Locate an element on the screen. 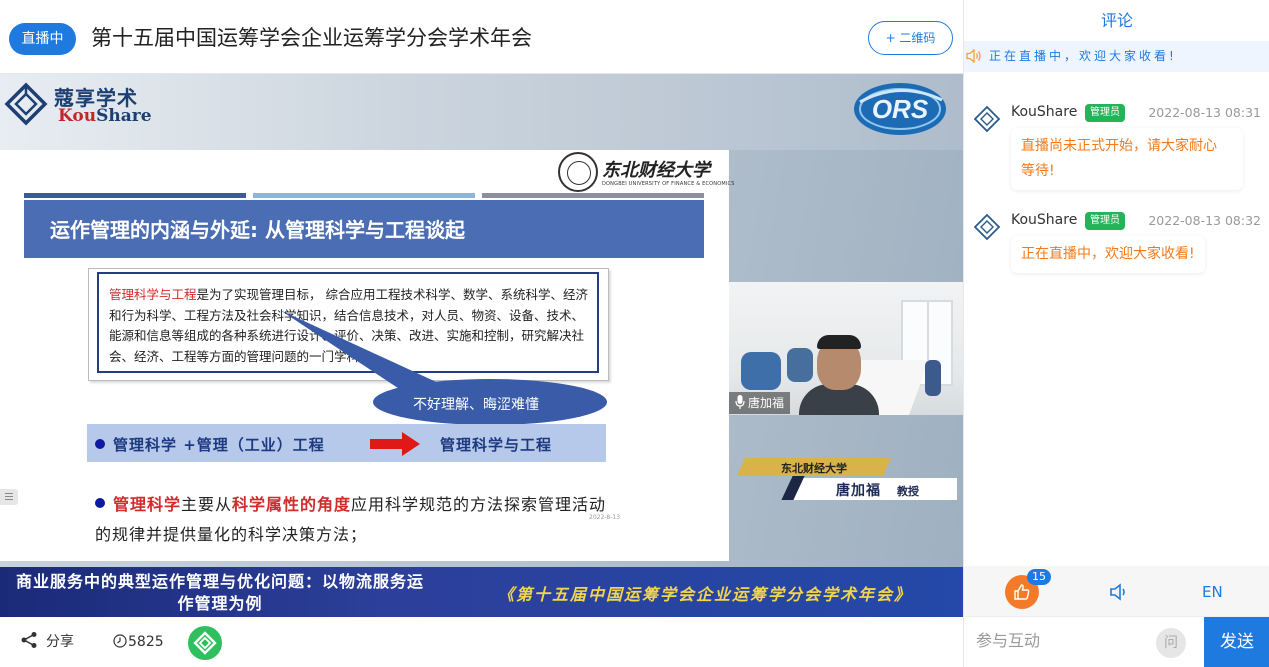  menu-handle-icon is located at coordinates (9, 497).